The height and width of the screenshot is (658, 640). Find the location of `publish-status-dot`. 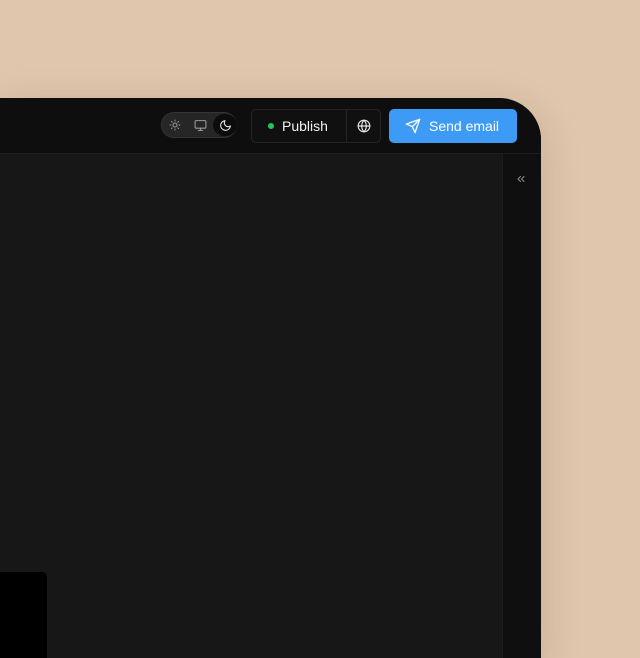

publish-status-dot is located at coordinates (271, 126).